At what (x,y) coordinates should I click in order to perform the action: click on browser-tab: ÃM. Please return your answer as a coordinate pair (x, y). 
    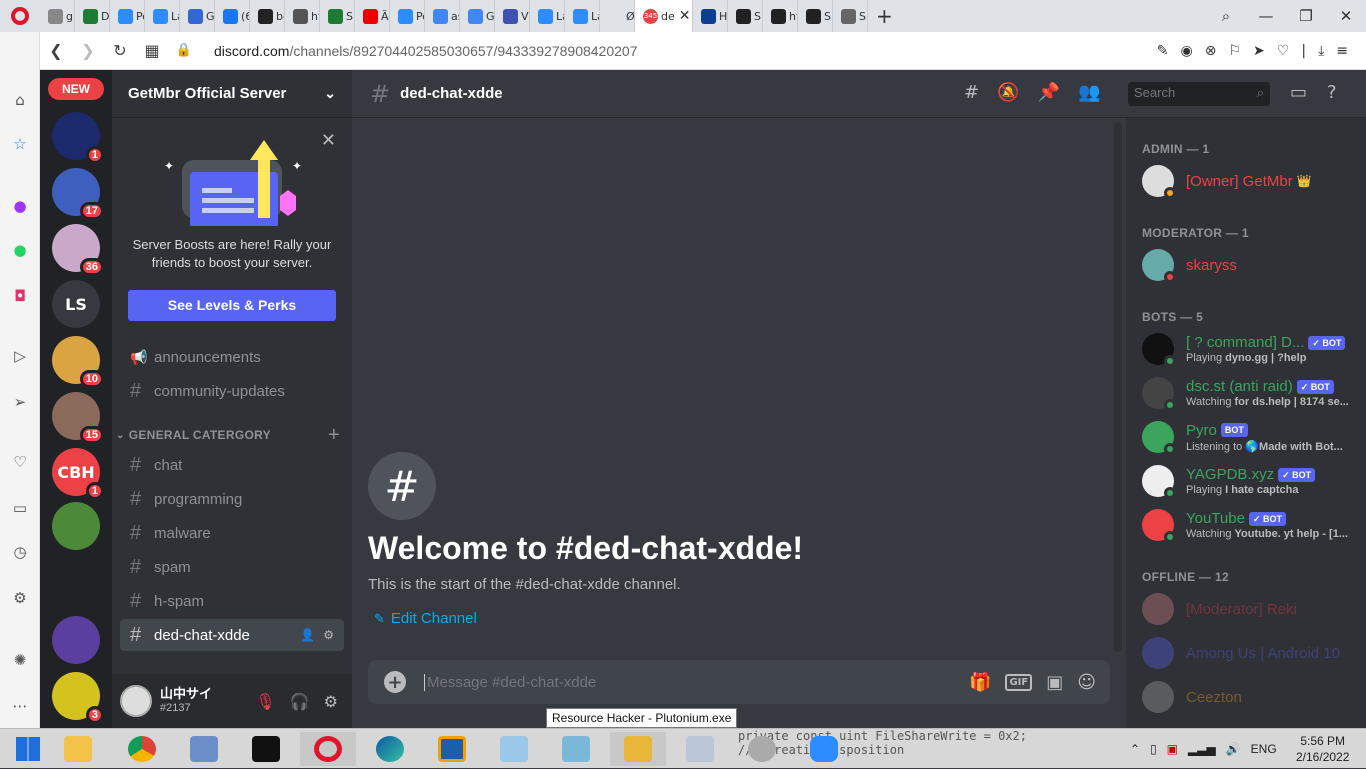
    Looking at the image, I should click on (372, 16).